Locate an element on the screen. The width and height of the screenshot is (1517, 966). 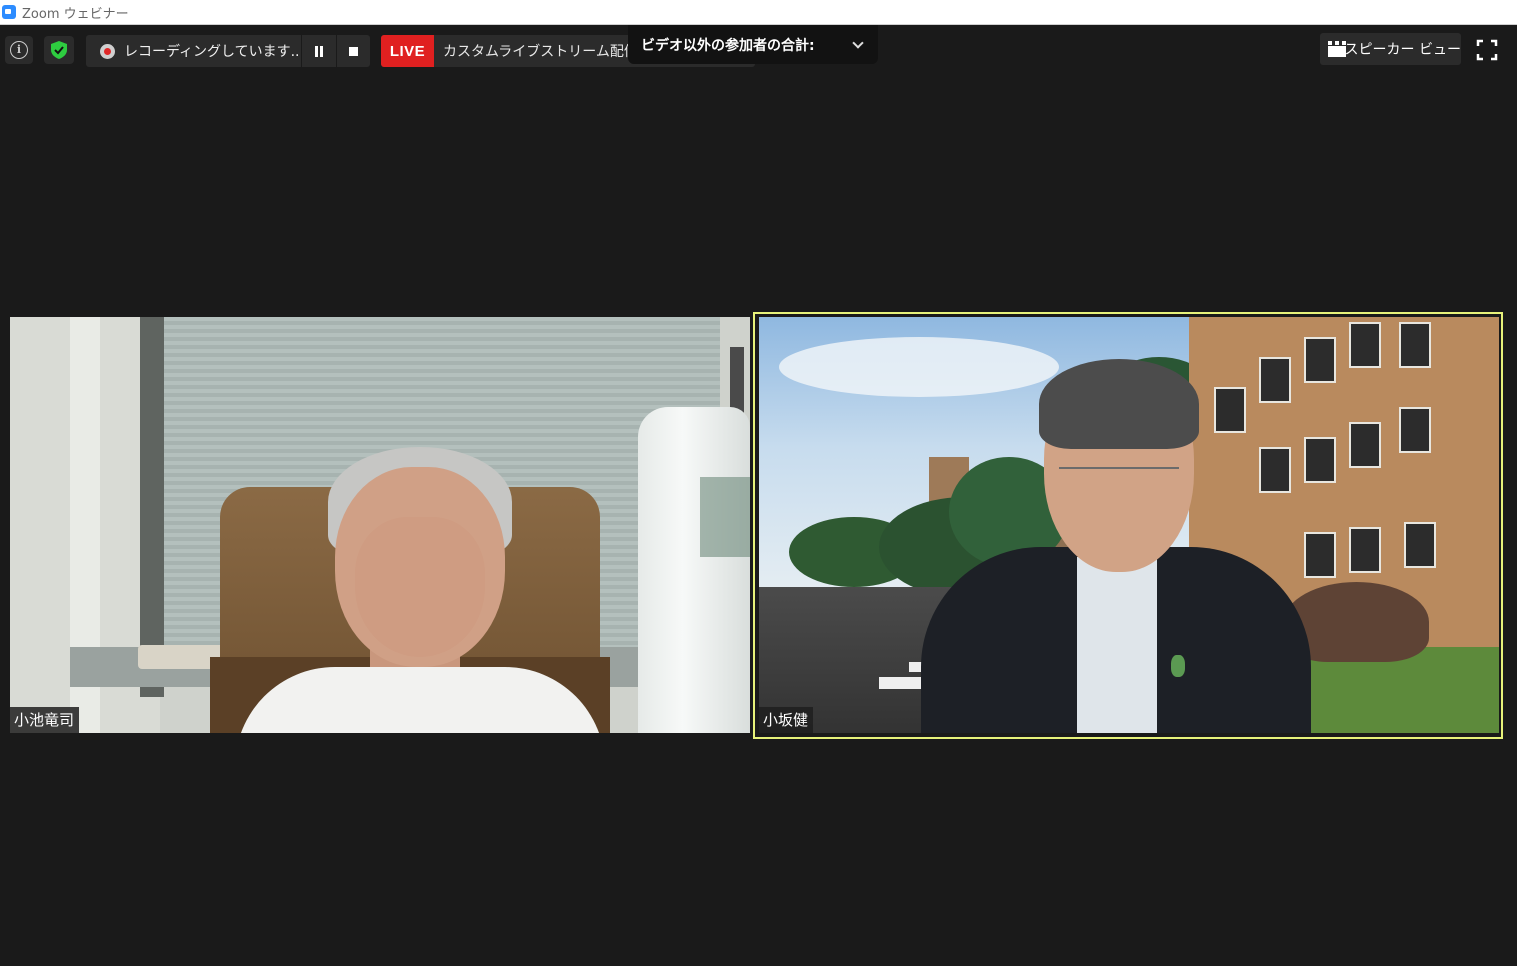
info-icon: i is located at coordinates (19, 50).